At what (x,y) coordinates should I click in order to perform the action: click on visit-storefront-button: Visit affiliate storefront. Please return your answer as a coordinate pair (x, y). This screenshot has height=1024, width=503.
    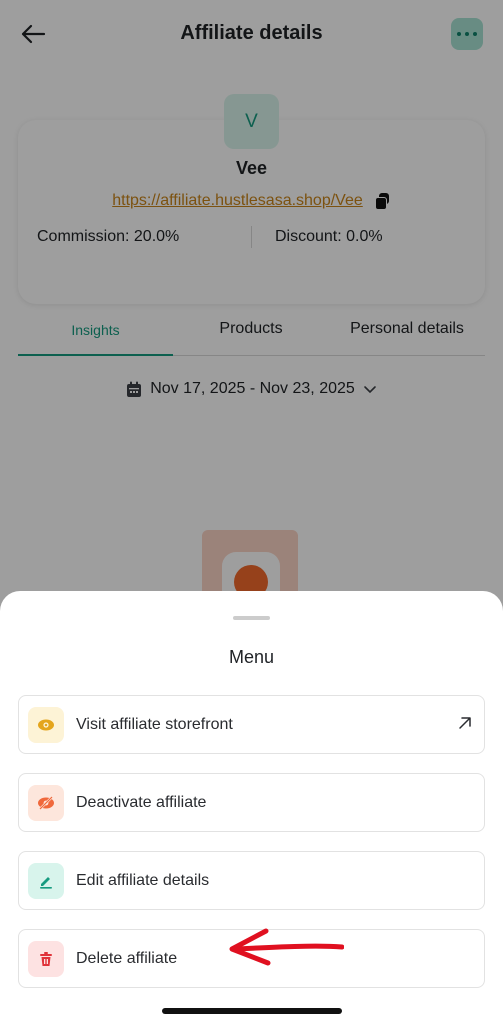
    Looking at the image, I should click on (251, 724).